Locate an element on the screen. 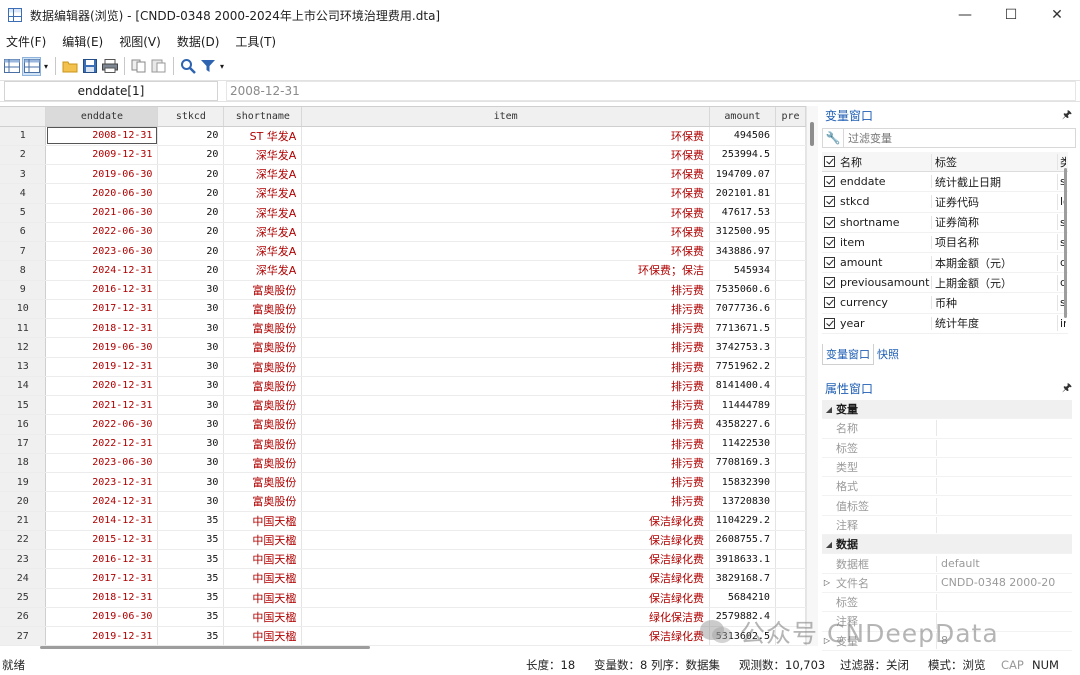  table-row: 1 2008-12-31 20 ST 华发A 环保费 494506 is located at coordinates (403, 136).